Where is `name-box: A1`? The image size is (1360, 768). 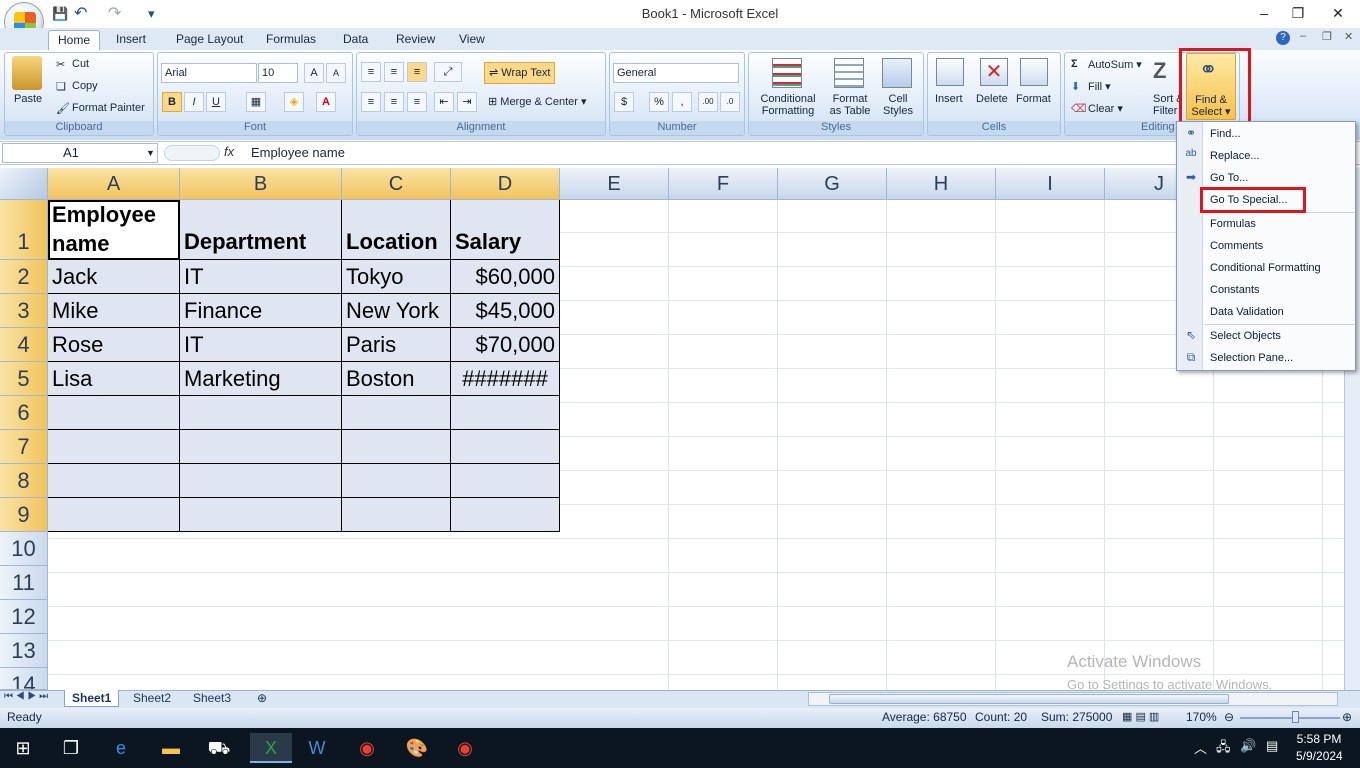 name-box: A1 is located at coordinates (80, 153).